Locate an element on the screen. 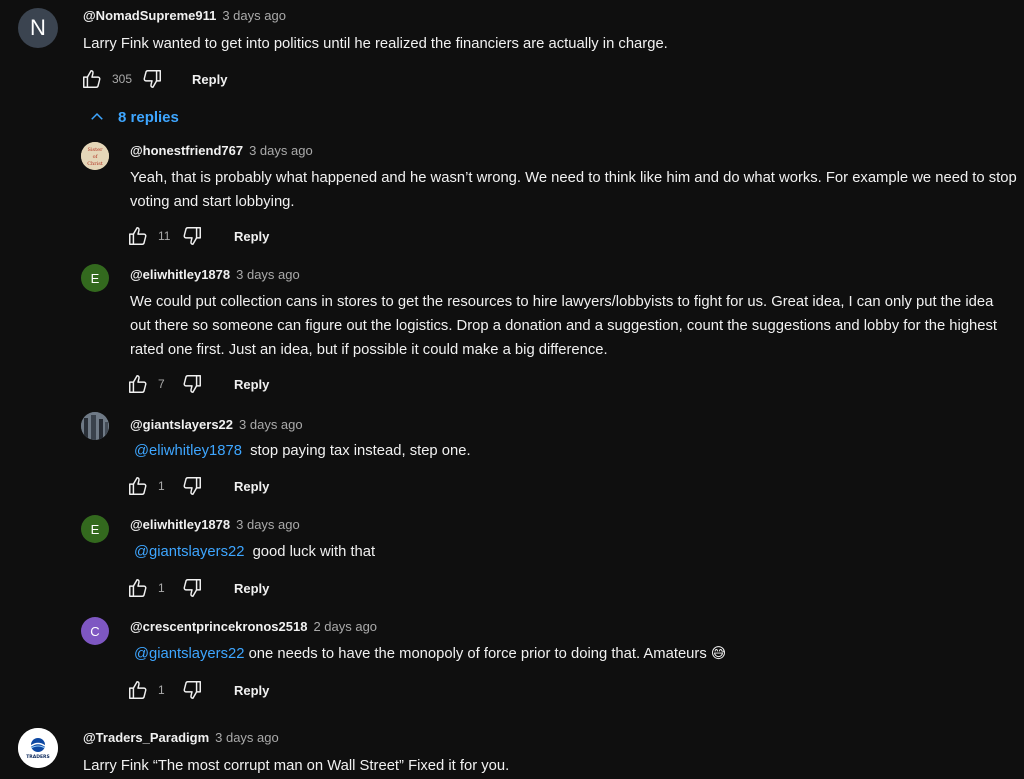  avatar: Sister of Christ is located at coordinates (95, 156).